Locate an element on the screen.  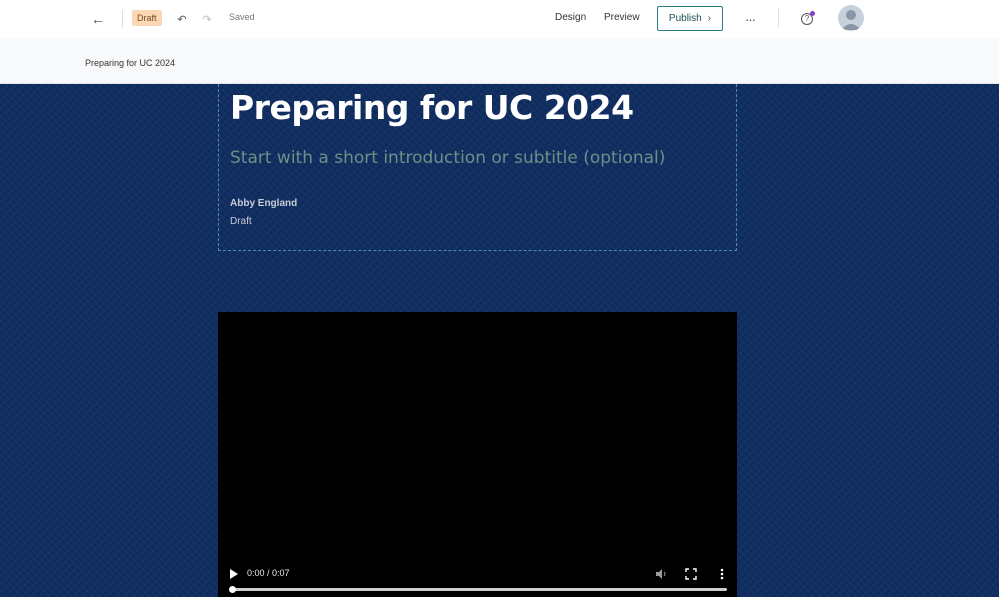
video-progress-track is located at coordinates (478, 589).